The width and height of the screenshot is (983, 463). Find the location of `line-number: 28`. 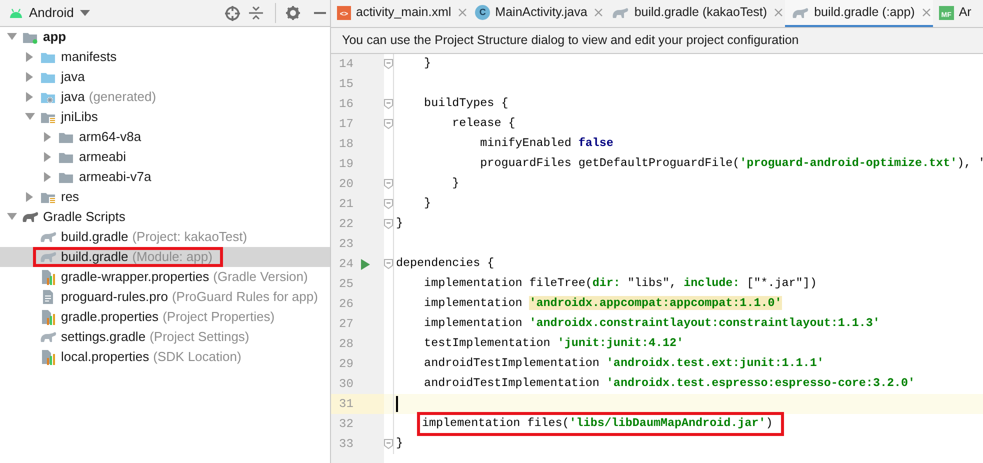

line-number: 28 is located at coordinates (346, 344).